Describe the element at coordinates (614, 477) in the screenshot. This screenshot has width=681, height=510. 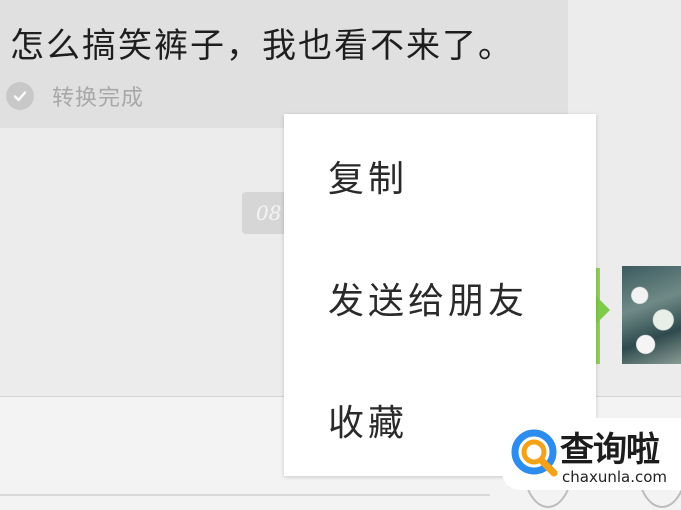
I see `watermark-domain: chaxunla.com` at that location.